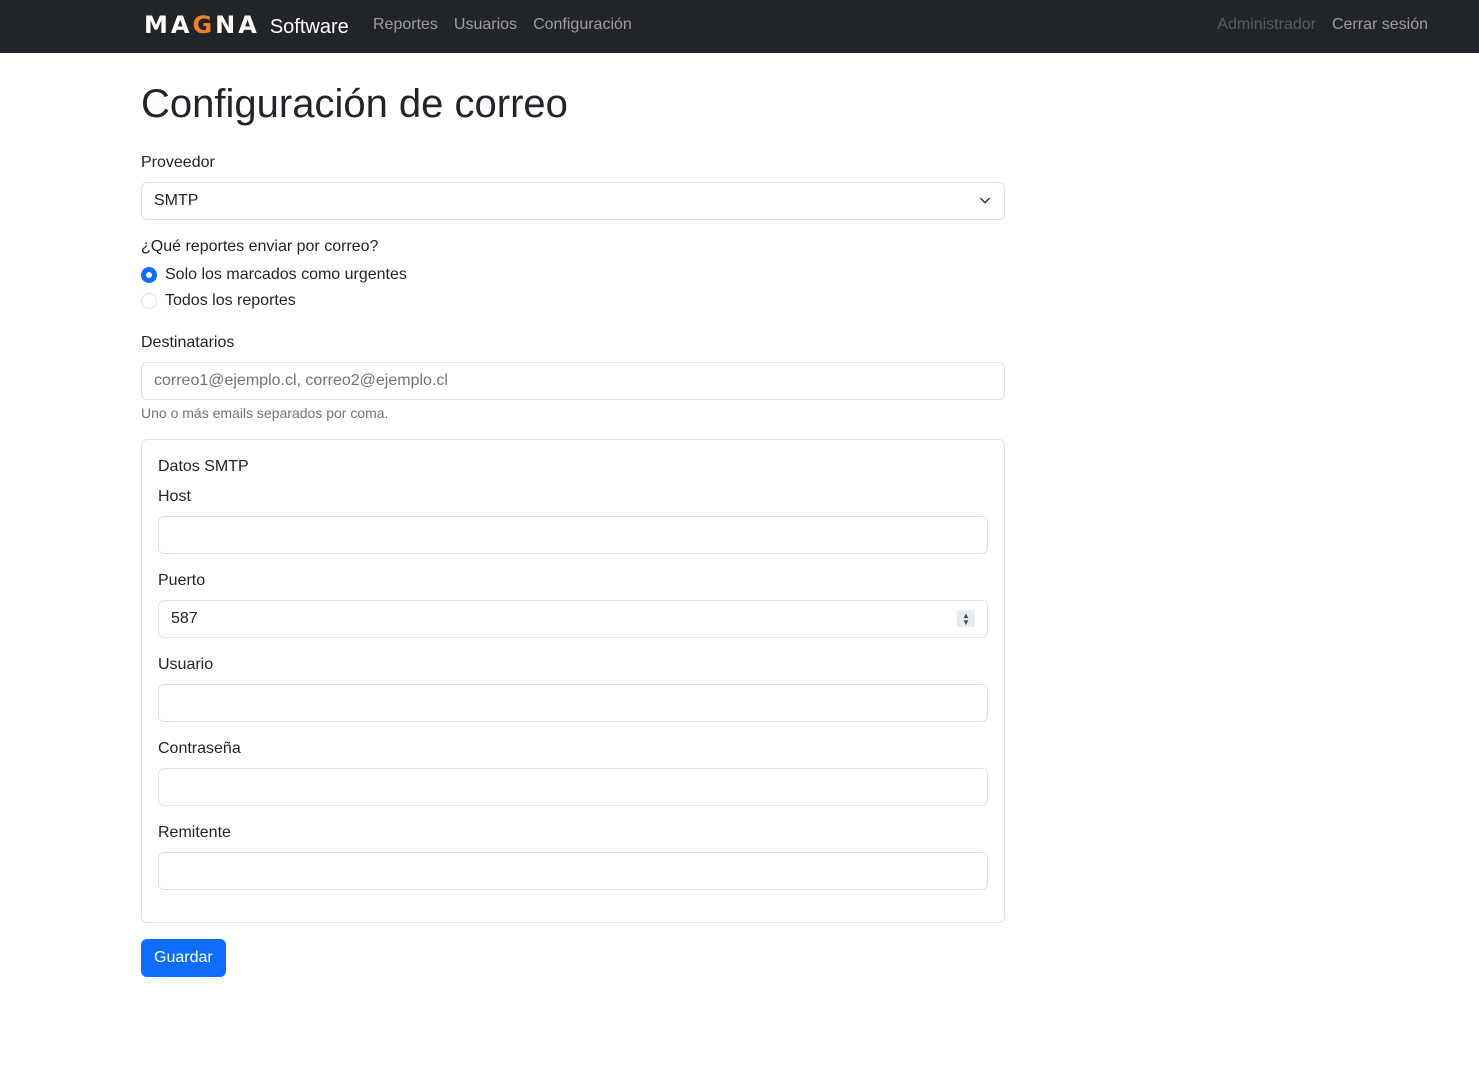 The width and height of the screenshot is (1479, 1076). Describe the element at coordinates (1322, 25) in the screenshot. I see `nav-user-area: Administrador Cerrar sesión` at that location.